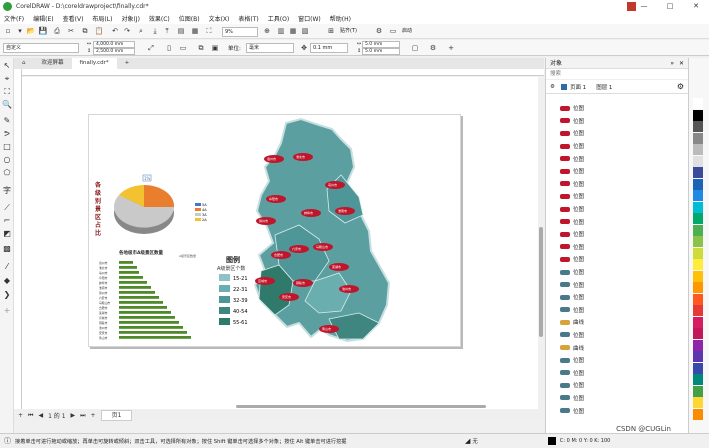 This screenshot has height=448, width=709. Describe the element at coordinates (7, 121) in the screenshot. I see `freehand-tool-icon: ✎` at that location.